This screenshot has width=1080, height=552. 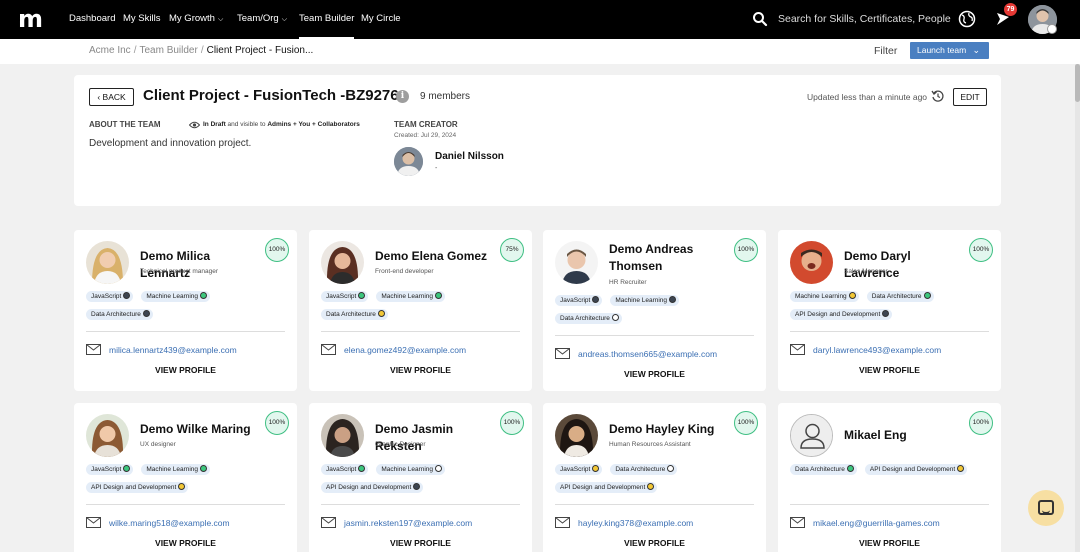 What do you see at coordinates (106, 296) in the screenshot?
I see `skill-tag-label: JavaScript` at bounding box center [106, 296].